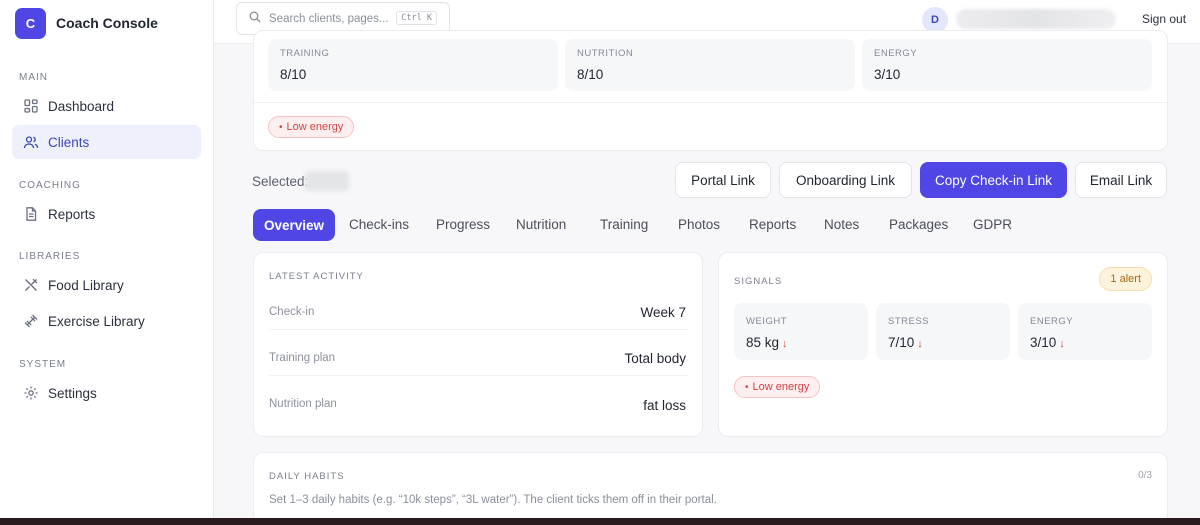  What do you see at coordinates (600, 521) in the screenshot?
I see `window-bottom-edge` at bounding box center [600, 521].